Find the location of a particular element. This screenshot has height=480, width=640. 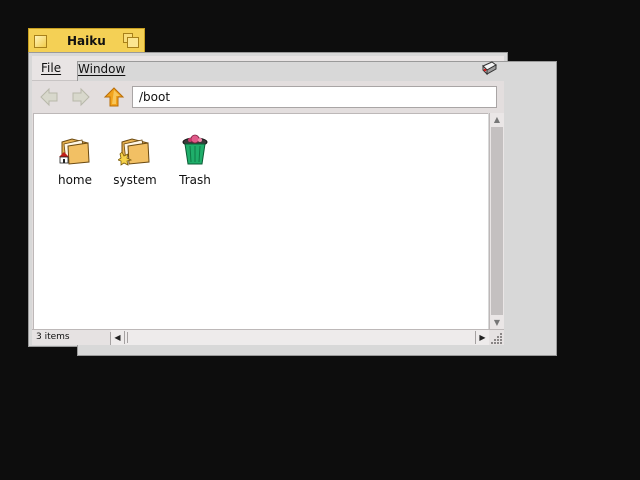

vertical-scrollbar: ▲ ▼ is located at coordinates (496, 221).